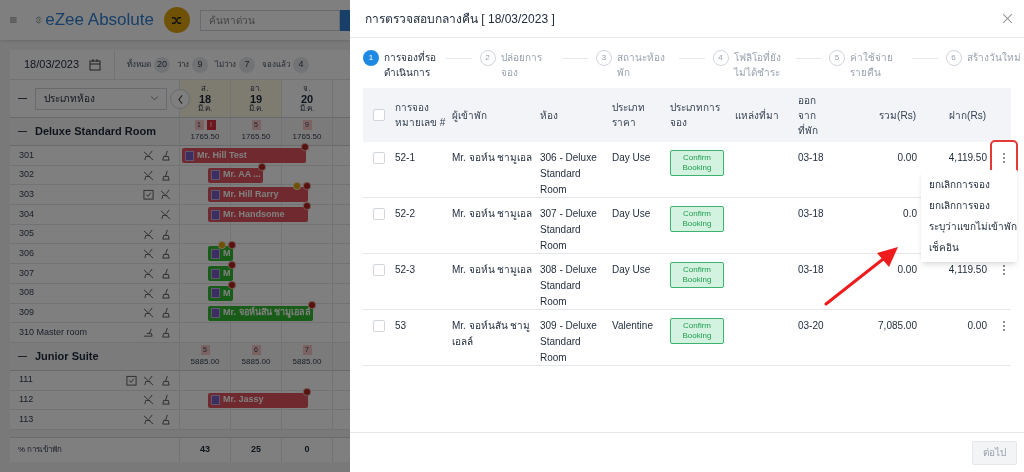  Describe the element at coordinates (307, 361) in the screenshot. I see `rate-label: 5885.00` at that location.